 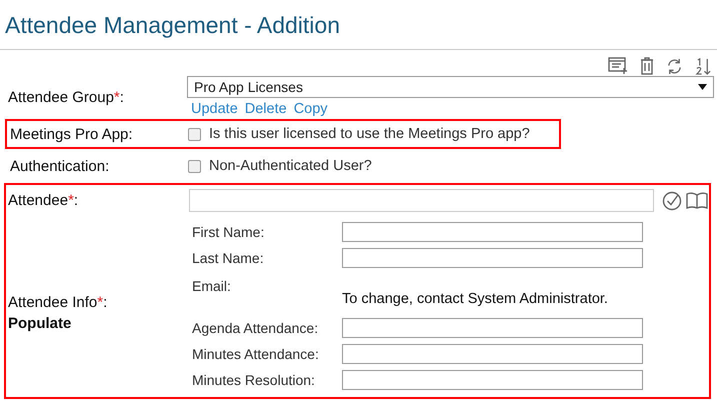 I want to click on check-circle-icon, so click(x=672, y=200).